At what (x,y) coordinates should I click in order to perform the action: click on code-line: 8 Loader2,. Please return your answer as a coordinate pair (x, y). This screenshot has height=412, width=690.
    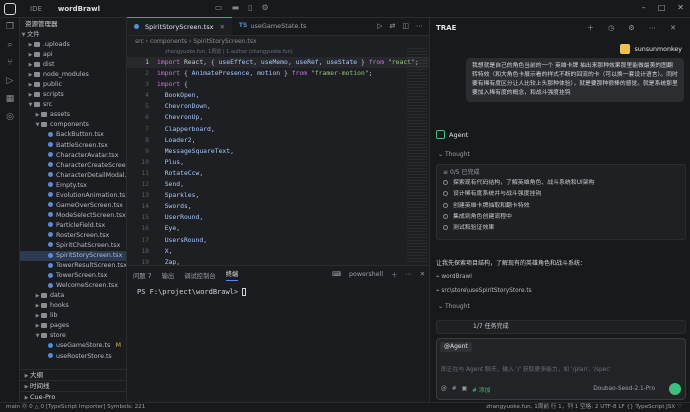
    Looking at the image, I should click on (278, 140).